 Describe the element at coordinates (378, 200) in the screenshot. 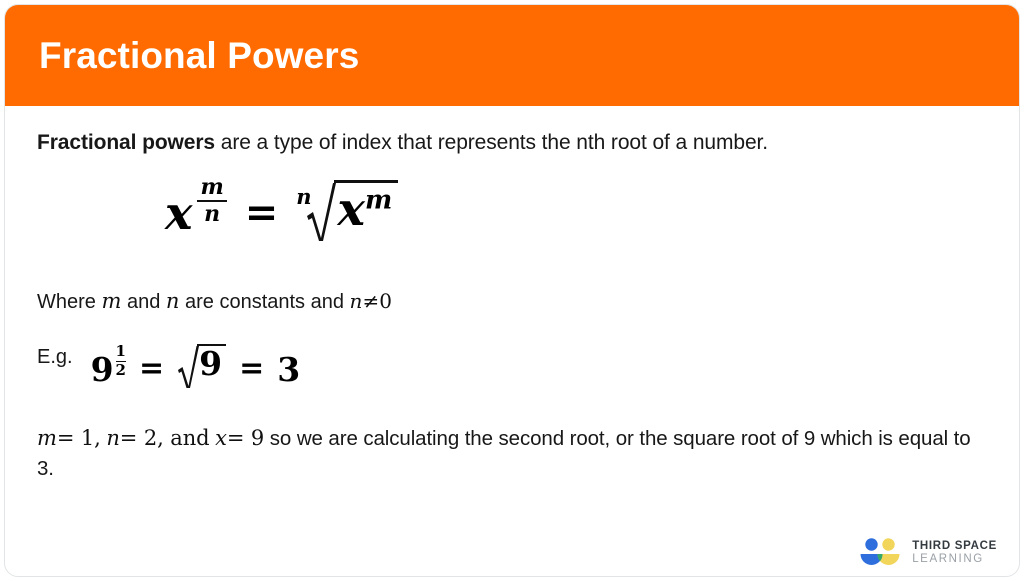

I see `radicand-exponent: m` at that location.